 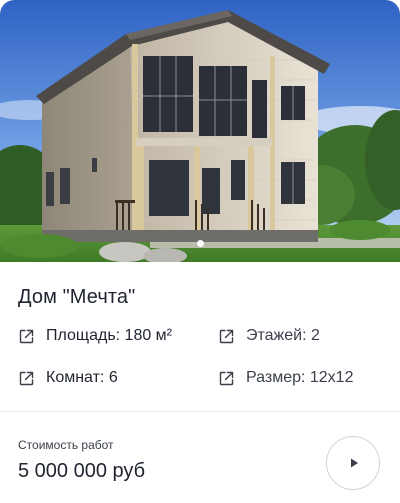 I want to click on spec-area: Площадь: 180 м², so click(x=95, y=336).